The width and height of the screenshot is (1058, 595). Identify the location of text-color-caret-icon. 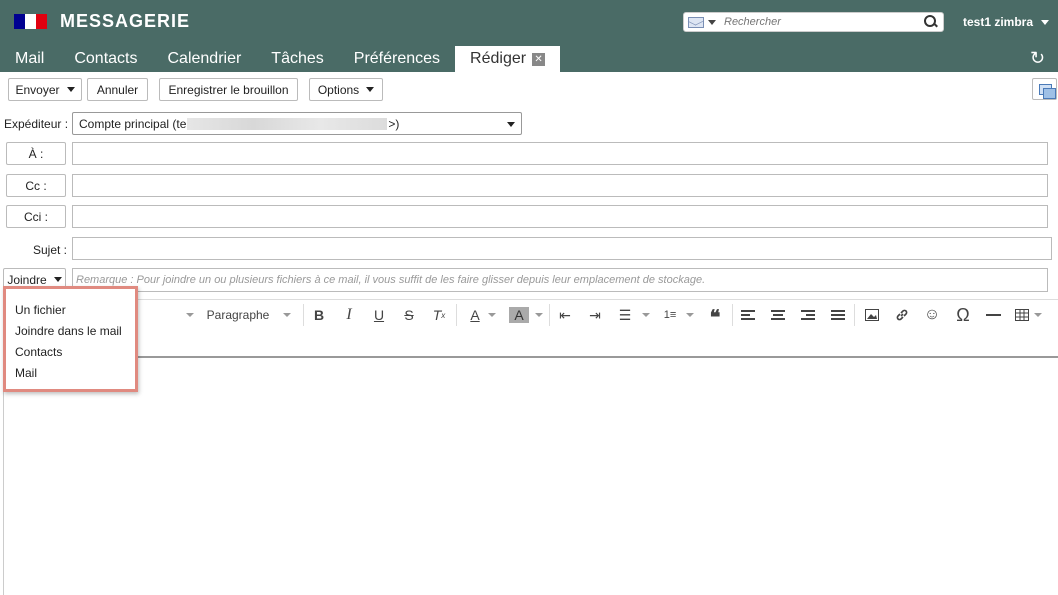
(492, 315).